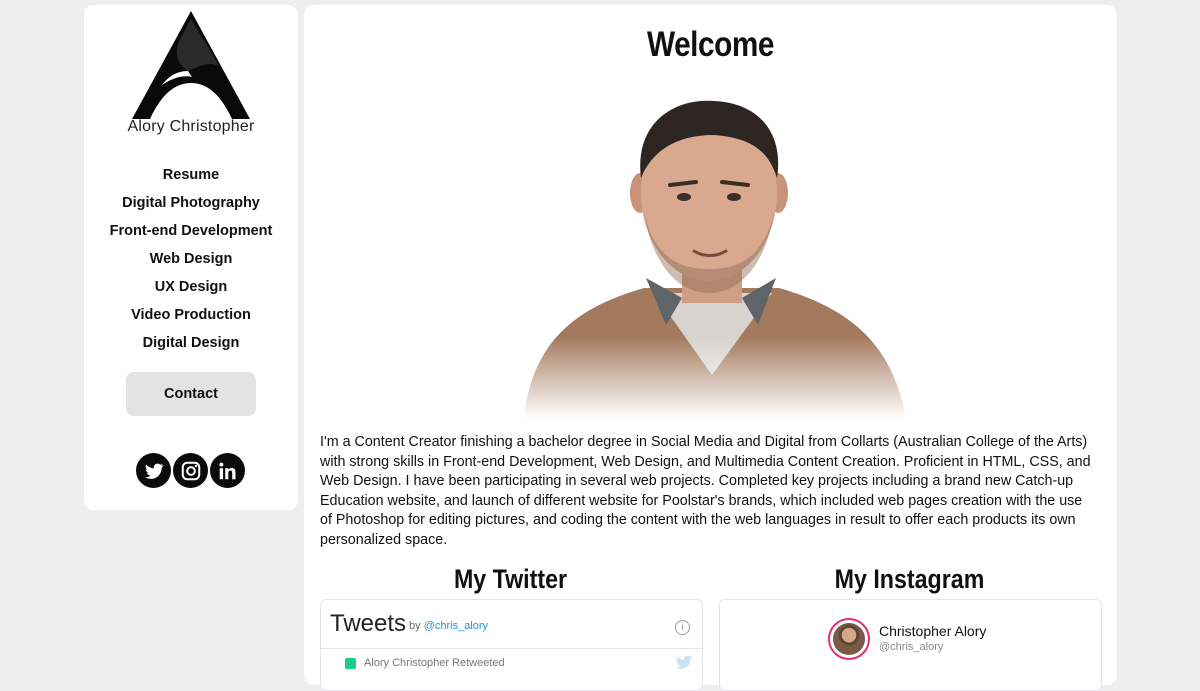 This screenshot has height=691, width=1200. Describe the element at coordinates (191, 287) in the screenshot. I see `nav-item-ux-design: UX Design` at that location.